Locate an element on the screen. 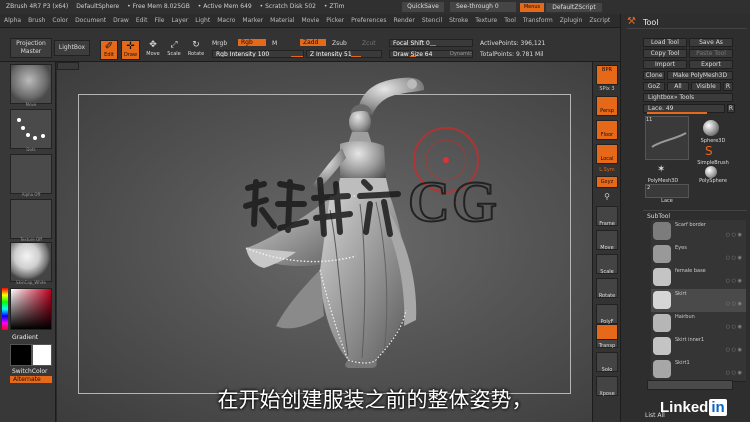 Image resolution: width=750 pixels, height=422 pixels. subtool-row: Skirt inner1 ○ ○ ◉ is located at coordinates (698, 347).